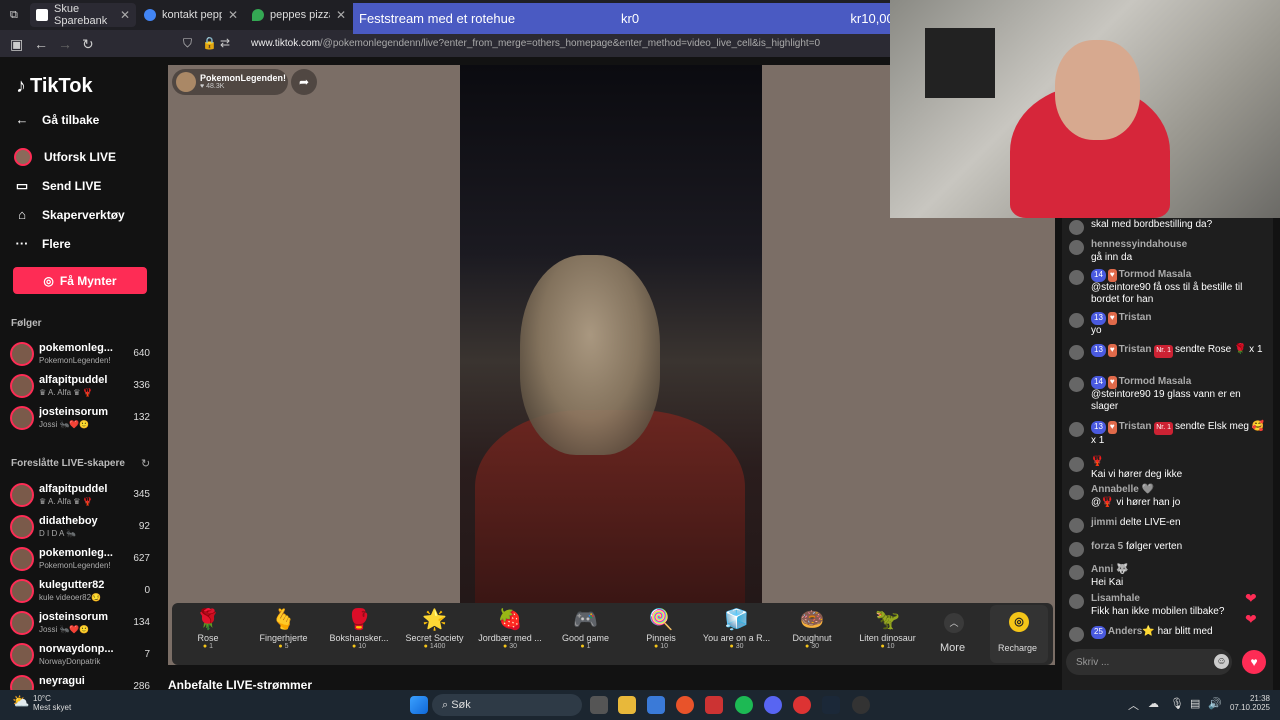  What do you see at coordinates (831, 705) in the screenshot?
I see `steam-icon` at bounding box center [831, 705].